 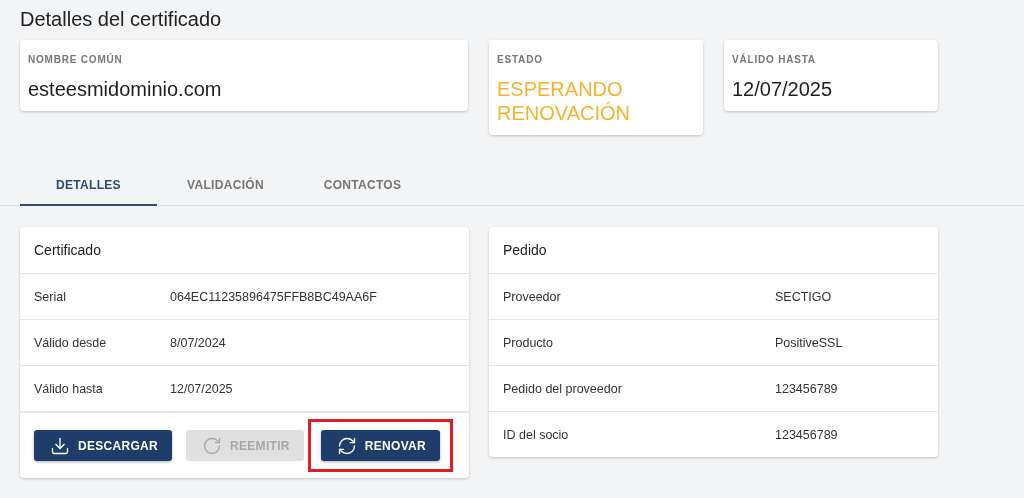 What do you see at coordinates (202, 388) in the screenshot?
I see `field-value: 12/07/2025` at bounding box center [202, 388].